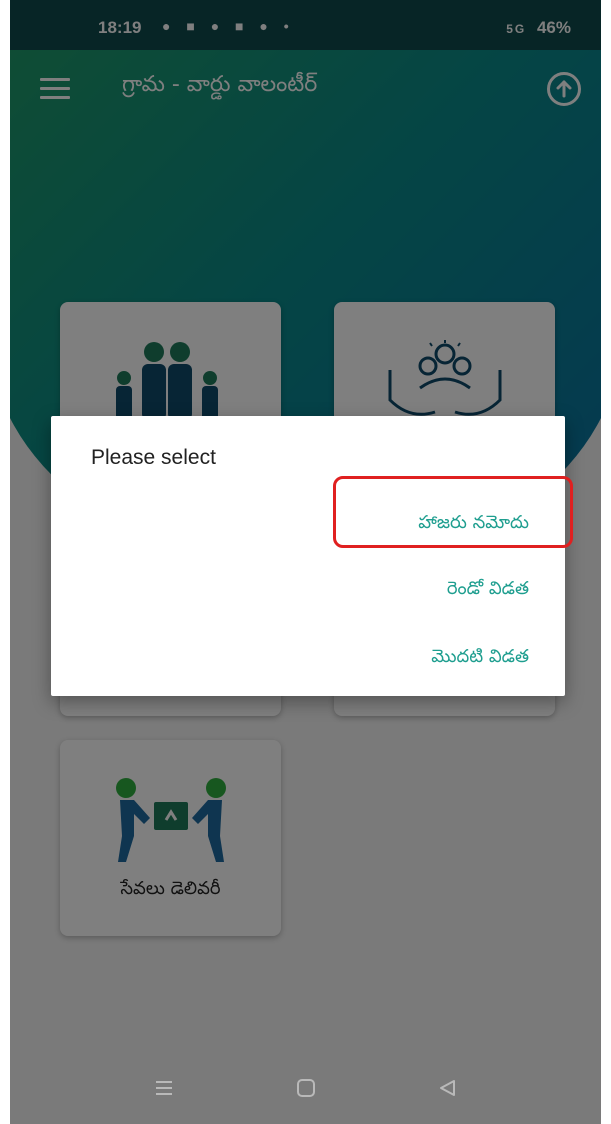  I want to click on option-first-phase: మొదటి విడత, so click(480, 658).